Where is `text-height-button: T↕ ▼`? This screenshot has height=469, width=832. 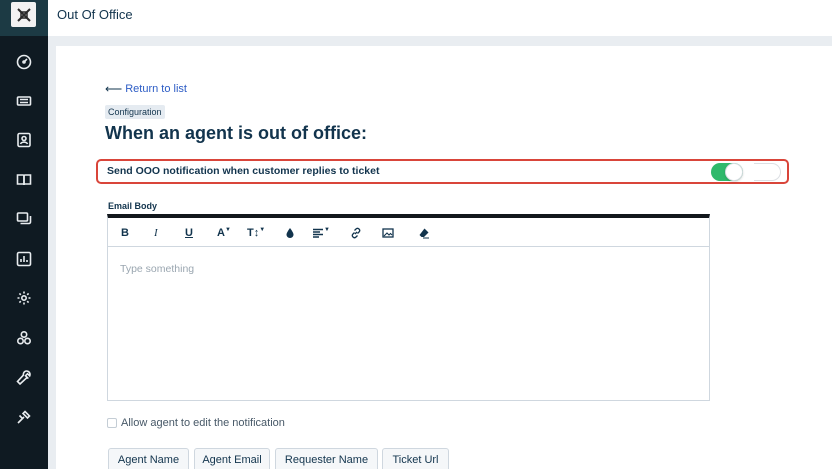 text-height-button: T↕ ▼ is located at coordinates (256, 233).